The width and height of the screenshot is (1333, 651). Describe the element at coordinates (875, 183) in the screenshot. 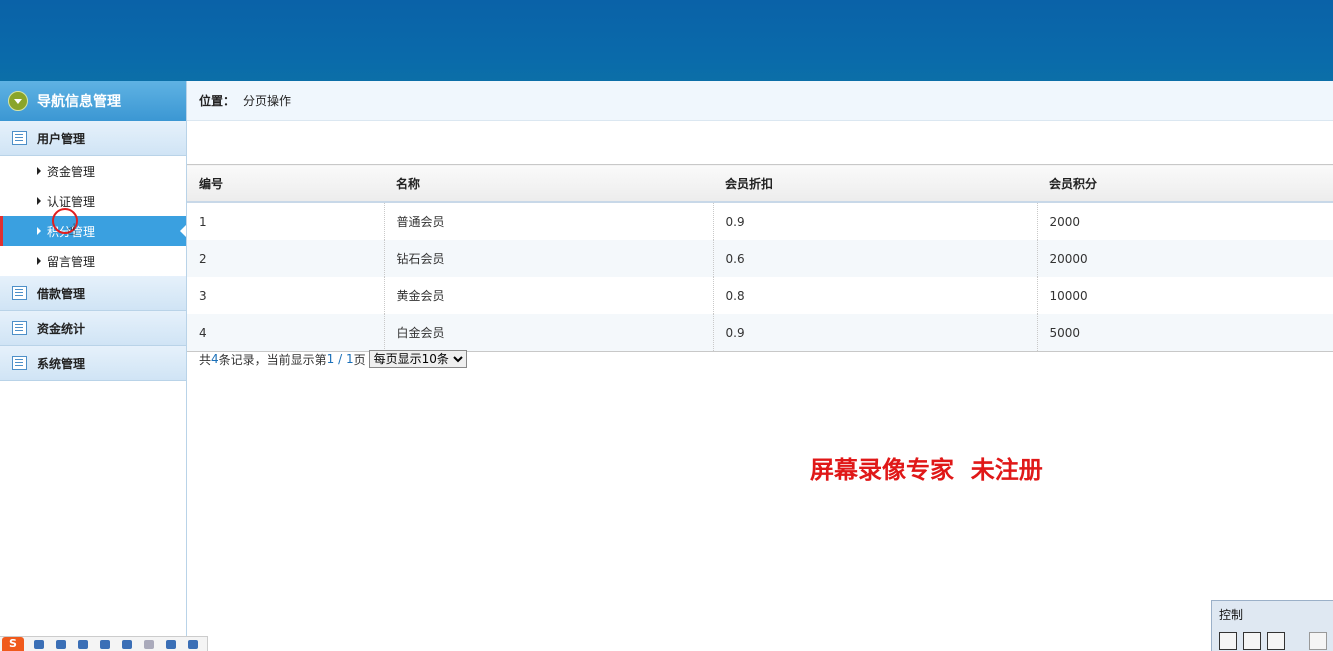

I see `column-header: 会员折扣` at that location.